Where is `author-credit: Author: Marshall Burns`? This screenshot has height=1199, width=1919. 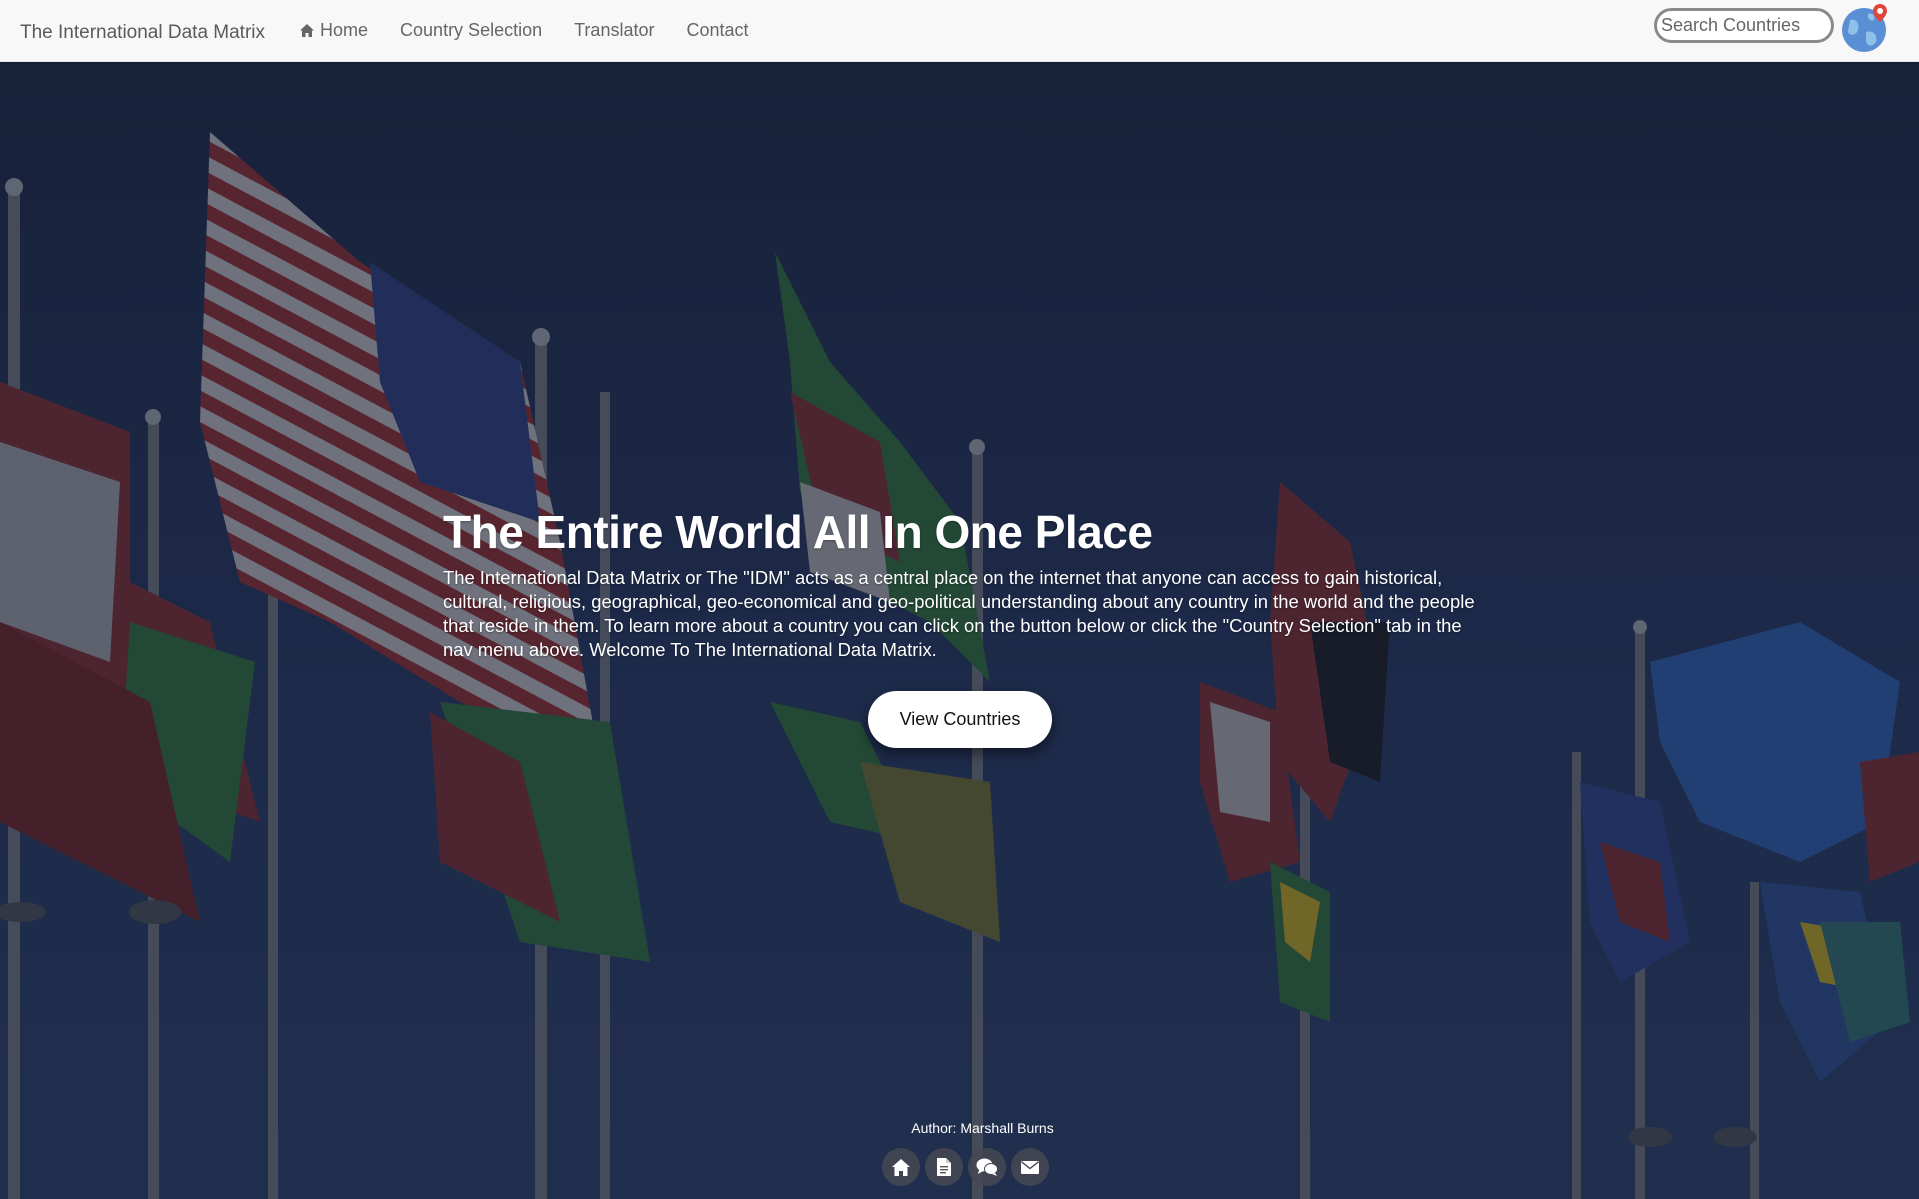 author-credit: Author: Marshall Burns is located at coordinates (982, 1128).